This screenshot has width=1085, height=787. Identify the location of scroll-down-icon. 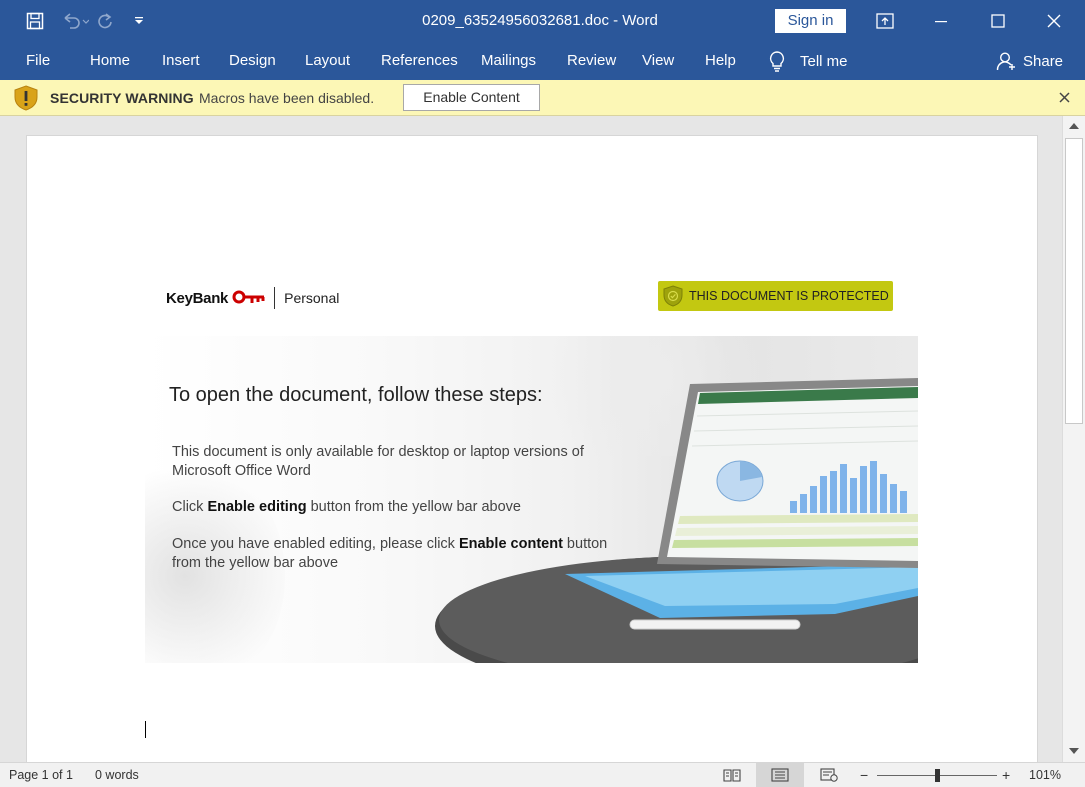
(1074, 753).